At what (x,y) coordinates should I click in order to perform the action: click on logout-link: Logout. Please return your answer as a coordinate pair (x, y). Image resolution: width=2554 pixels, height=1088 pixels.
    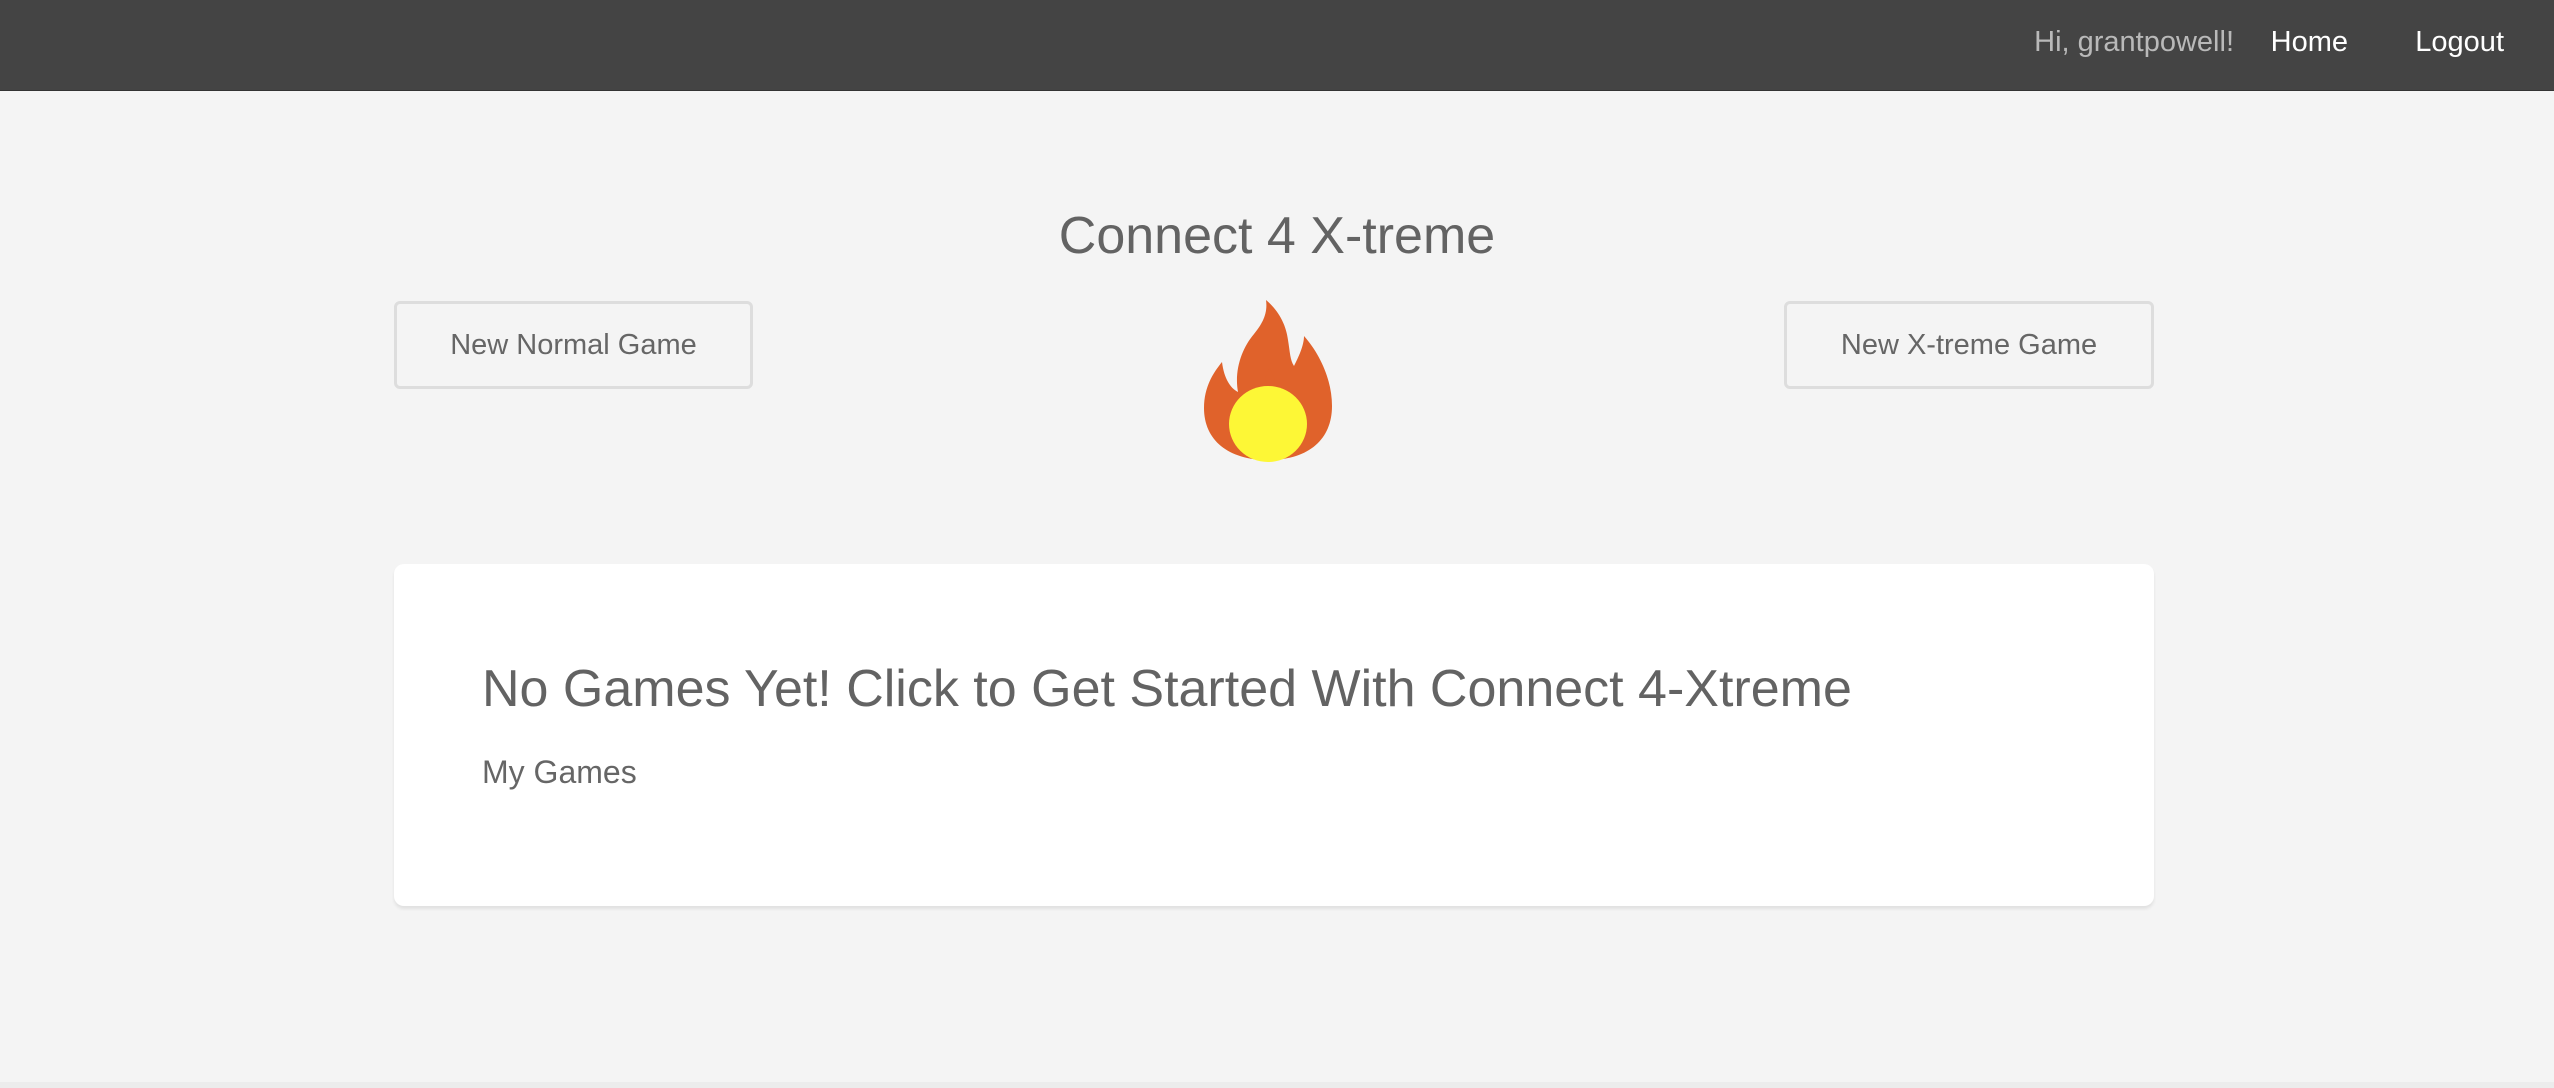
    Looking at the image, I should click on (2459, 42).